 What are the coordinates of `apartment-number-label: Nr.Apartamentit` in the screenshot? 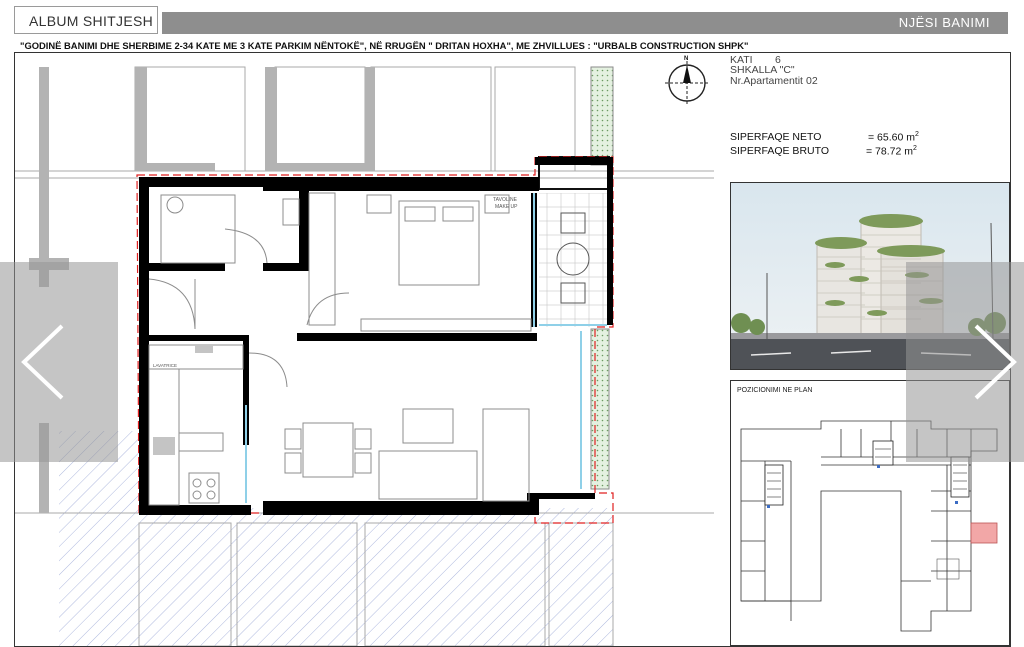 It's located at (766, 81).